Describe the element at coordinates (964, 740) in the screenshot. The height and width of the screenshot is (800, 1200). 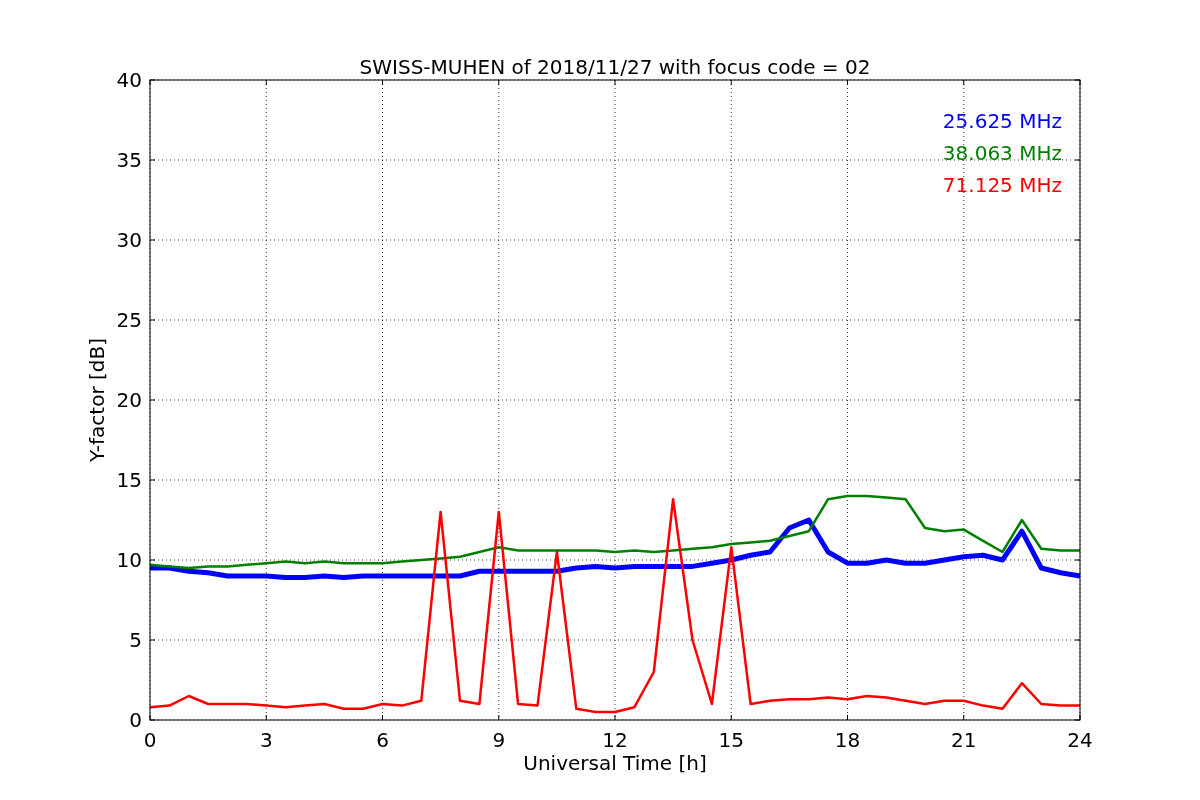
I see `tick-label: 21` at that location.